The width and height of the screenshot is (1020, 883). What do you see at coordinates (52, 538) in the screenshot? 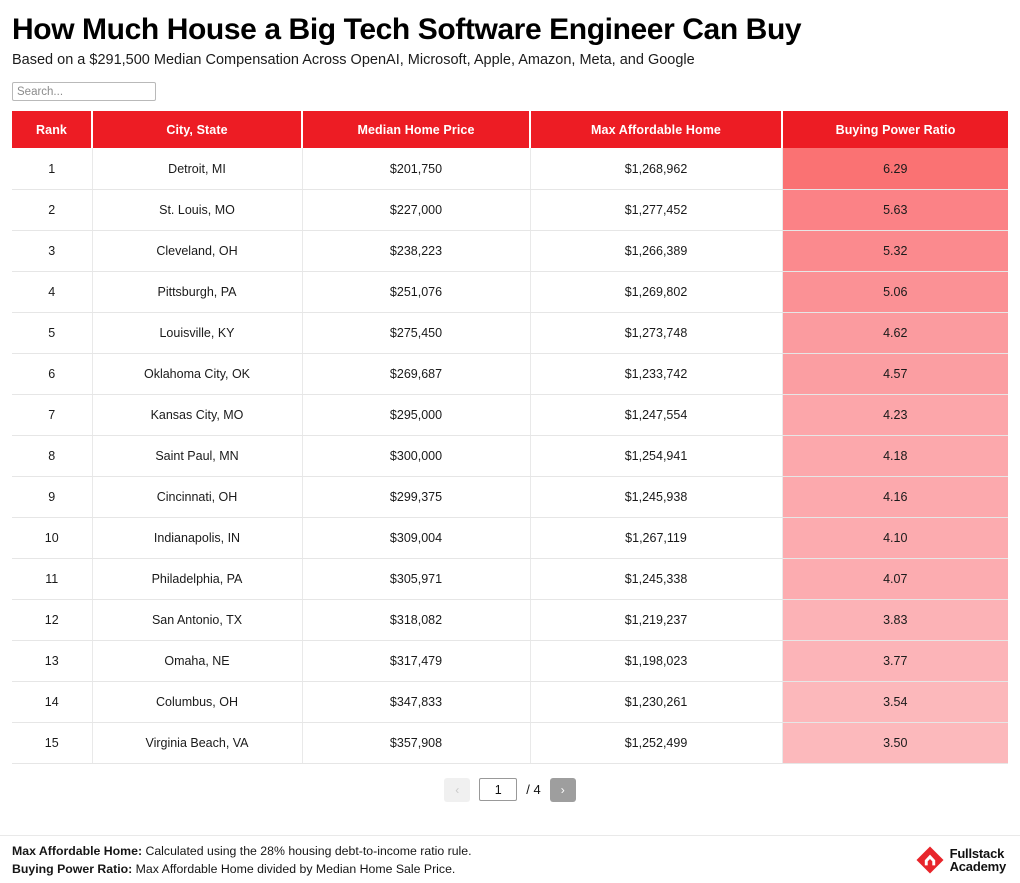
I see `cell-rank: 10` at bounding box center [52, 538].